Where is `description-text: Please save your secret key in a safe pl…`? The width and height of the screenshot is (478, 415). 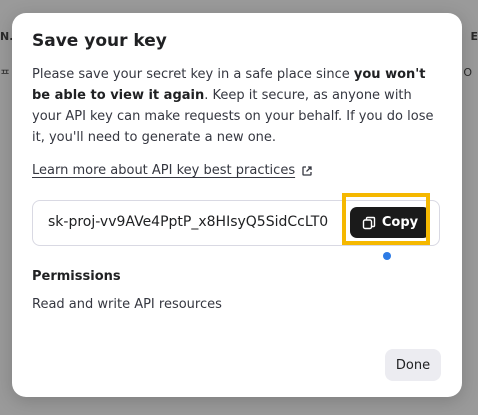 description-text: Please save your secret key in a safe pl… is located at coordinates (193, 74).